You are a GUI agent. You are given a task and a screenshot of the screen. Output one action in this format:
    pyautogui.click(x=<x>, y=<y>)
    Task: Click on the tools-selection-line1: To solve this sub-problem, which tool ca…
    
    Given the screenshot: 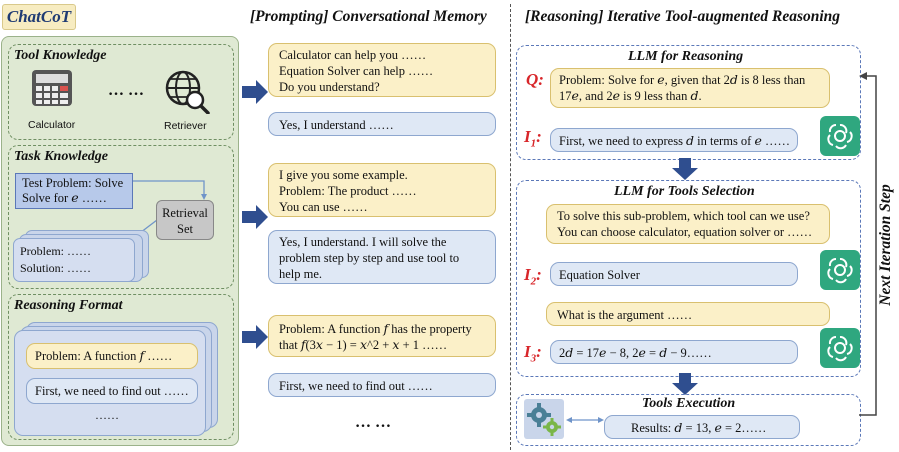 What is the action you would take?
    pyautogui.click(x=683, y=216)
    